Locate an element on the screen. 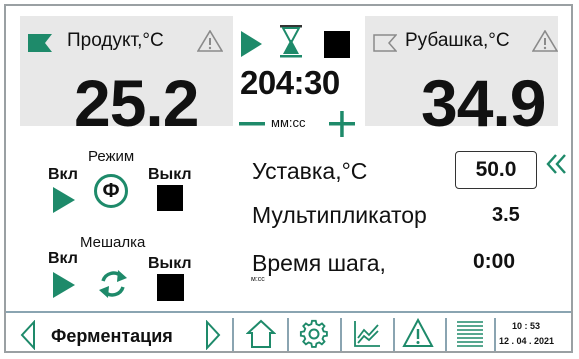 This screenshot has width=579, height=359. product-title: Продукт,°С is located at coordinates (115, 40).